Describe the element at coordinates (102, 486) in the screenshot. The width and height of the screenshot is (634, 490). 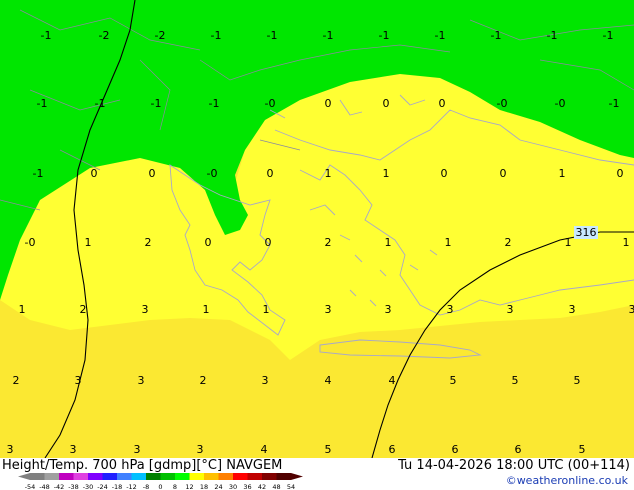
I see `legend-tick-label: -24` at that location.